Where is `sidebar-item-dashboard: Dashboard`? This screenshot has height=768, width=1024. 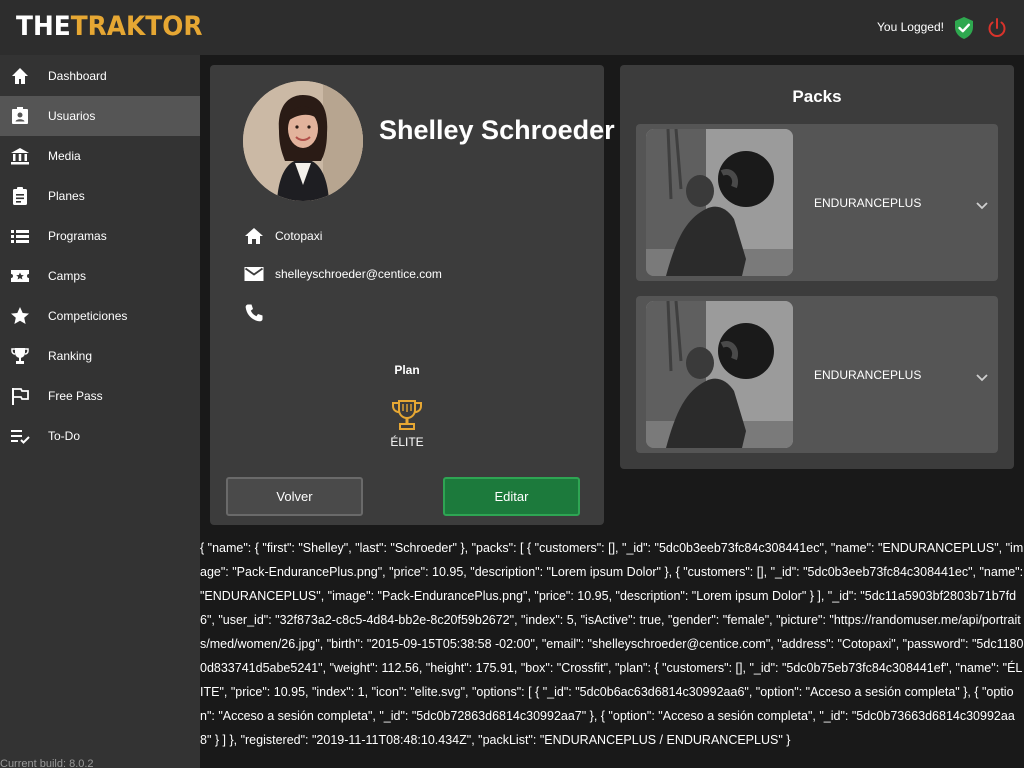 sidebar-item-dashboard: Dashboard is located at coordinates (100, 76).